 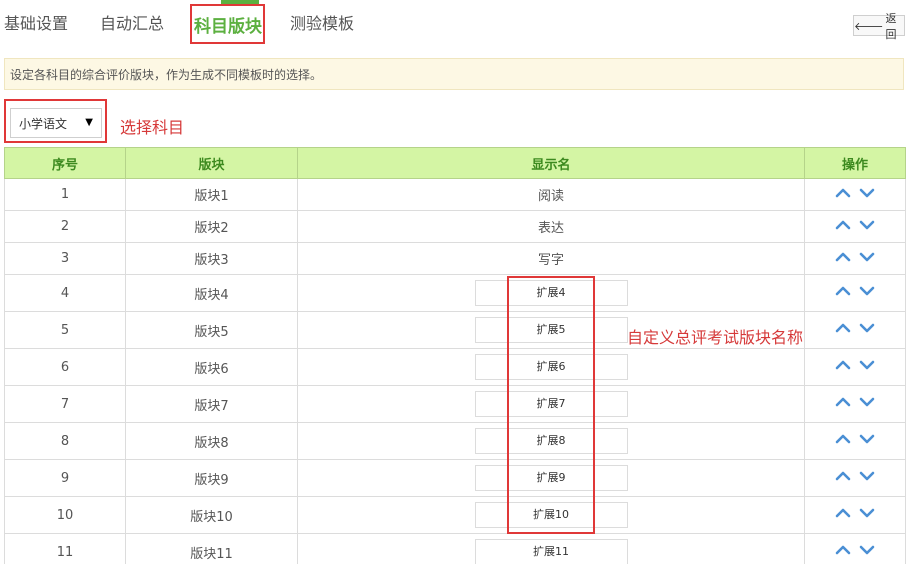 What do you see at coordinates (455, 478) in the screenshot?
I see `table-row: 9 版块9 扩展9` at bounding box center [455, 478].